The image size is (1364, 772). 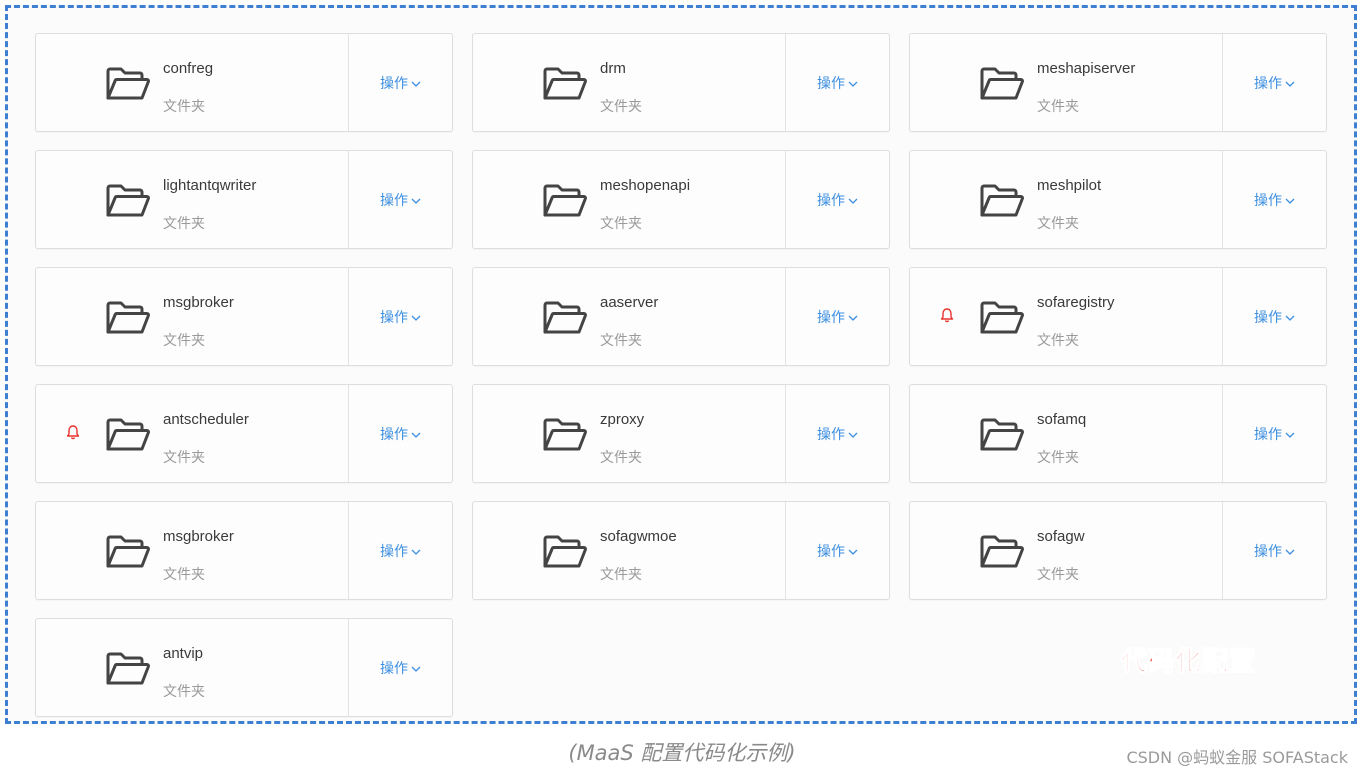 I want to click on folder-name: sofaregistry, so click(x=1076, y=302).